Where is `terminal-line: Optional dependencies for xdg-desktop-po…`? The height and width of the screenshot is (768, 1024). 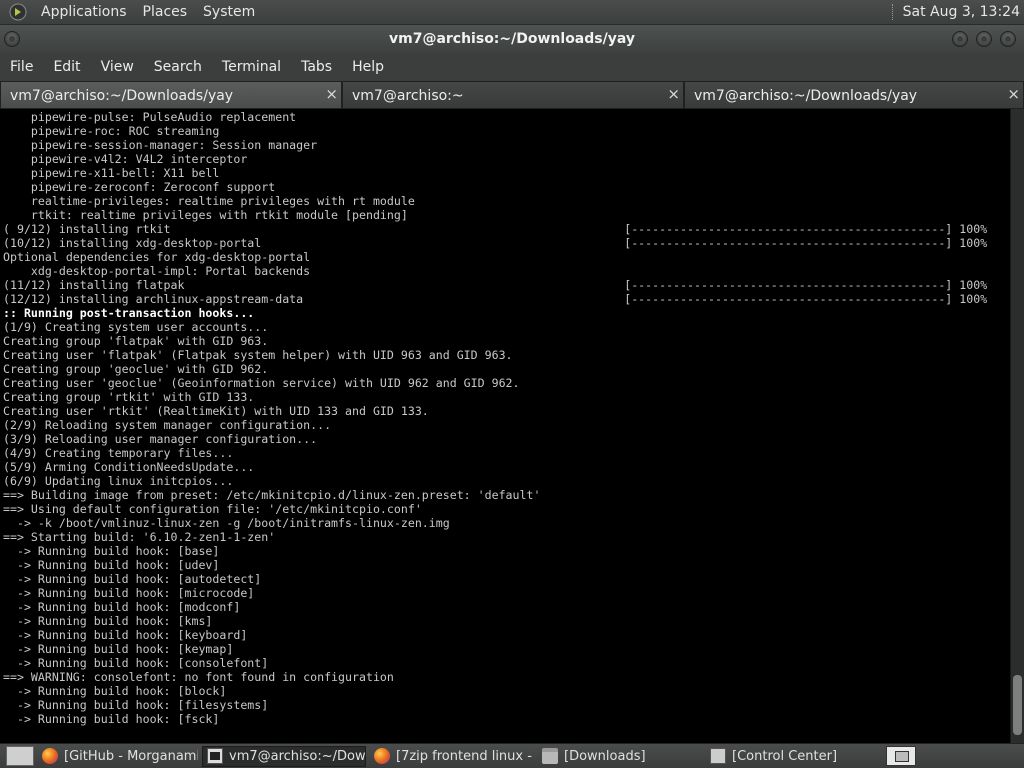 terminal-line: Optional dependencies for xdg-desktop-po… is located at coordinates (157, 257).